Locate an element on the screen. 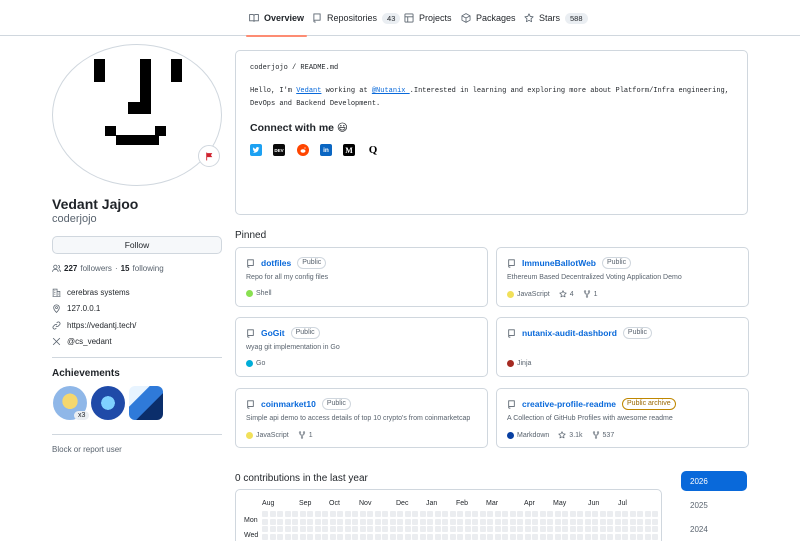  twitter-icon is located at coordinates (256, 150).